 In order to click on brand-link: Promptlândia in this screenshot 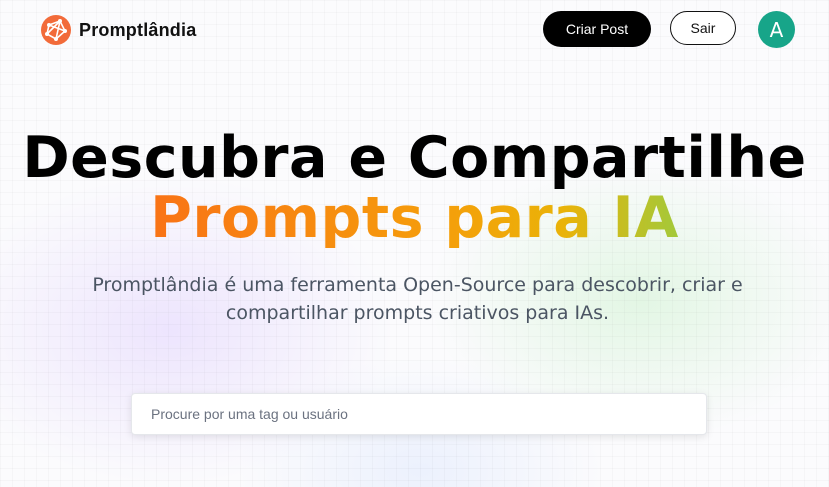, I will do `click(118, 30)`.